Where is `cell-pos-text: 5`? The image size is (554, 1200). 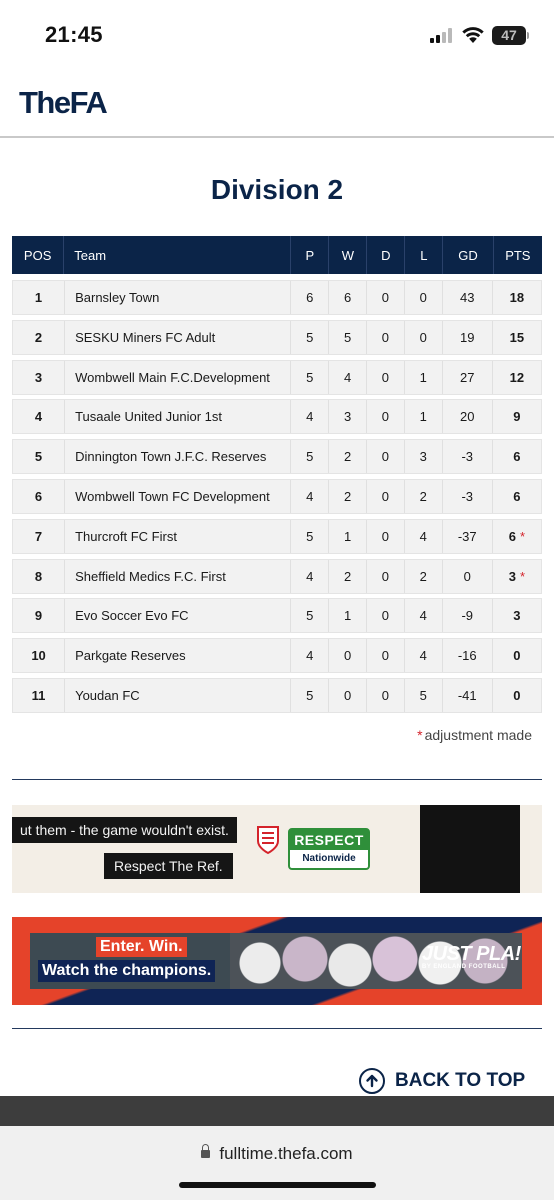
cell-pos-text: 5 is located at coordinates (38, 457).